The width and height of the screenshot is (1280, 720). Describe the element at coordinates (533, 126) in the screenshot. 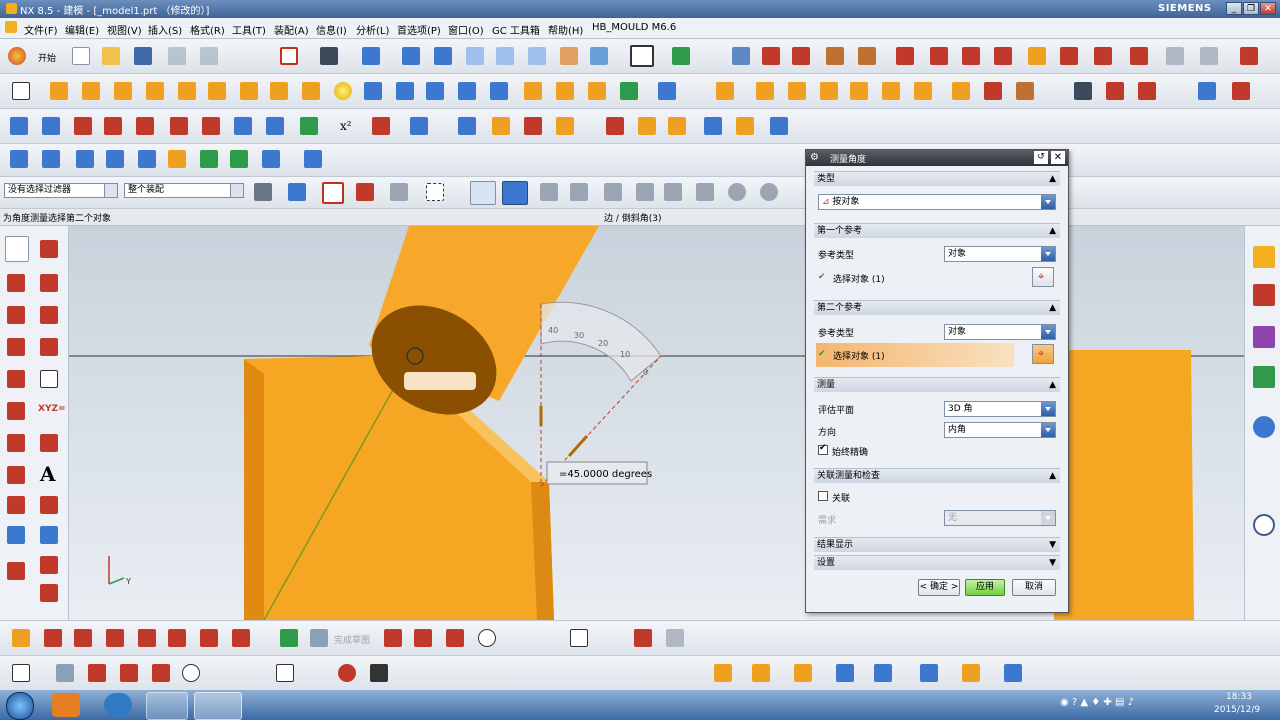

I see `point-set-icon` at that location.